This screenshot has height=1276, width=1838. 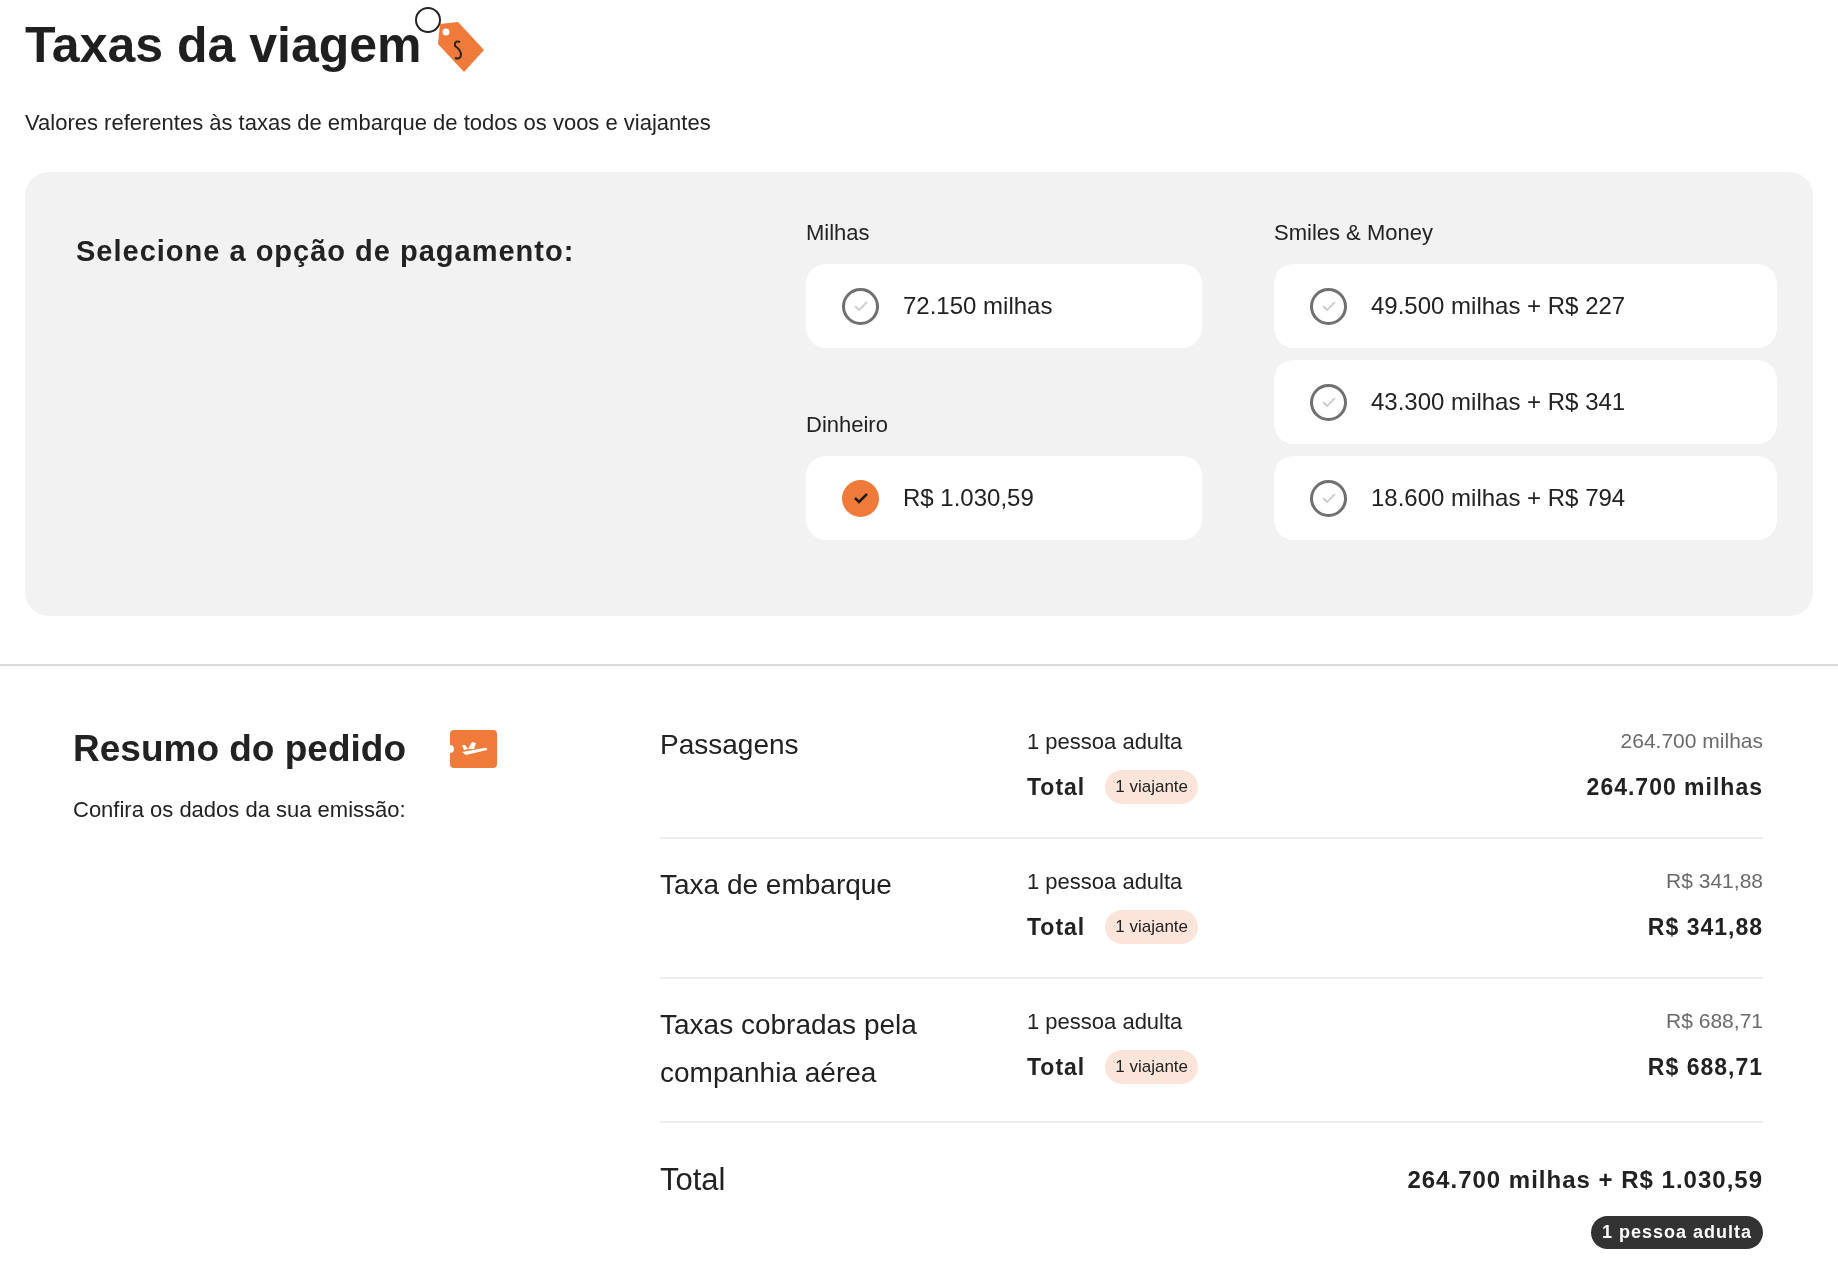 I want to click on payment-option: 18.600 milhas + R$ 794, so click(x=1525, y=498).